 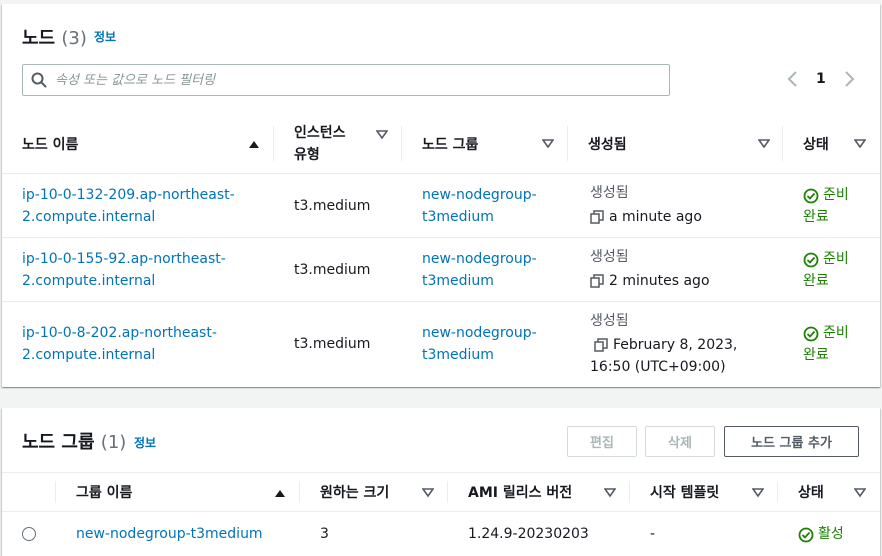 I want to click on ami-version: 1.24.9-20230203, so click(x=528, y=534).